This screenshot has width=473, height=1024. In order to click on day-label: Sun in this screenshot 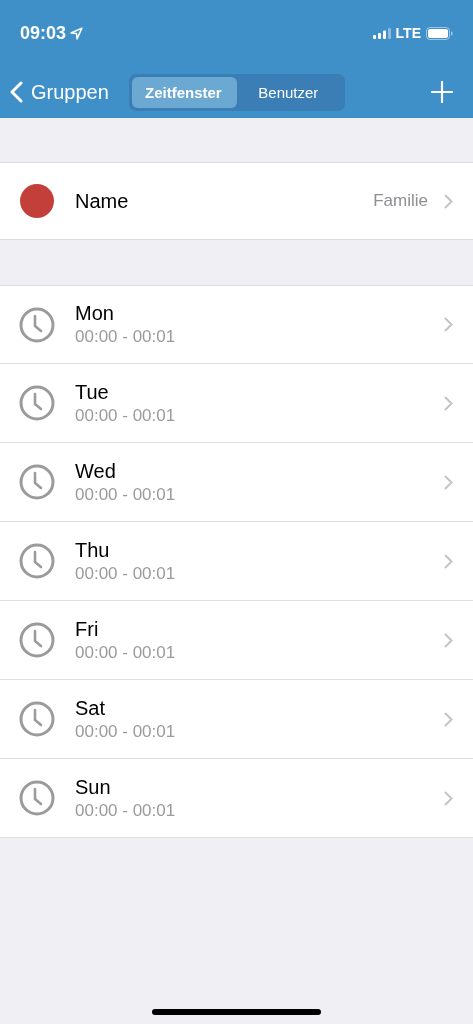, I will do `click(93, 787)`.